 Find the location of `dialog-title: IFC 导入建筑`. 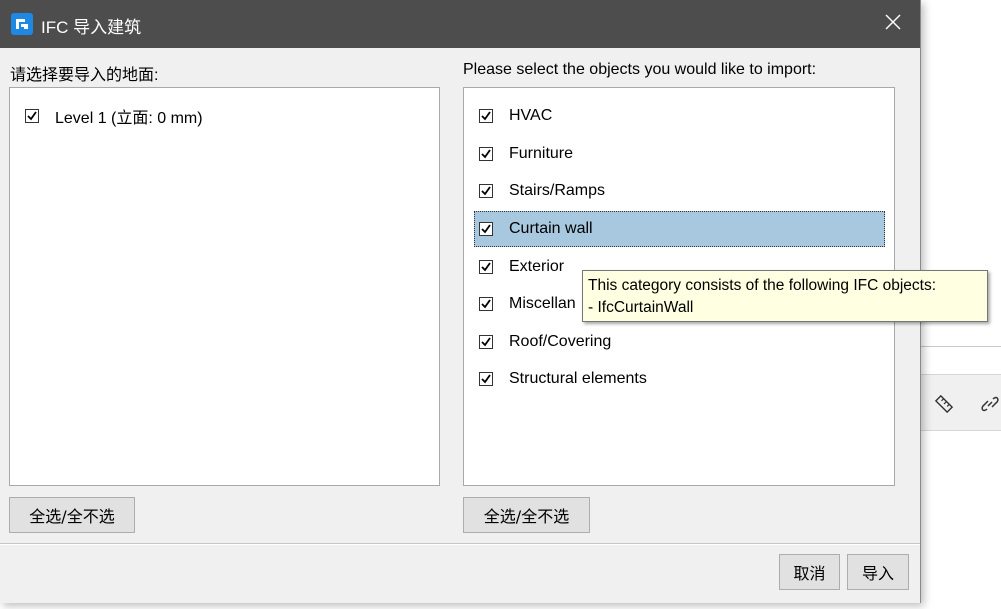

dialog-title: IFC 导入建筑 is located at coordinates (91, 27).